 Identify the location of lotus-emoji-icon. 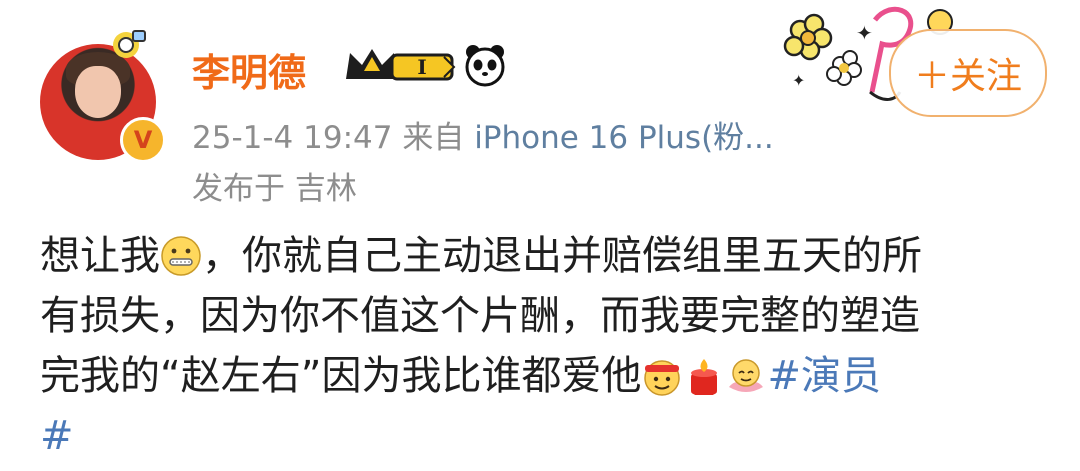
(746, 375).